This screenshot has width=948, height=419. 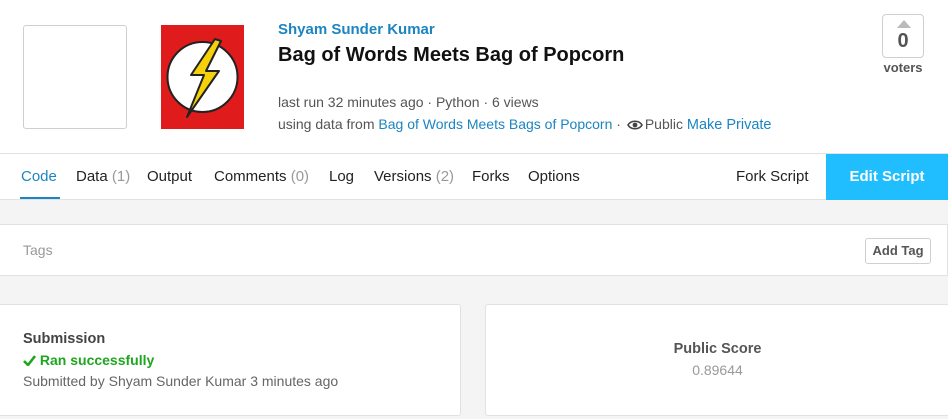 I want to click on edit-script-button: Edit Script, so click(x=887, y=177).